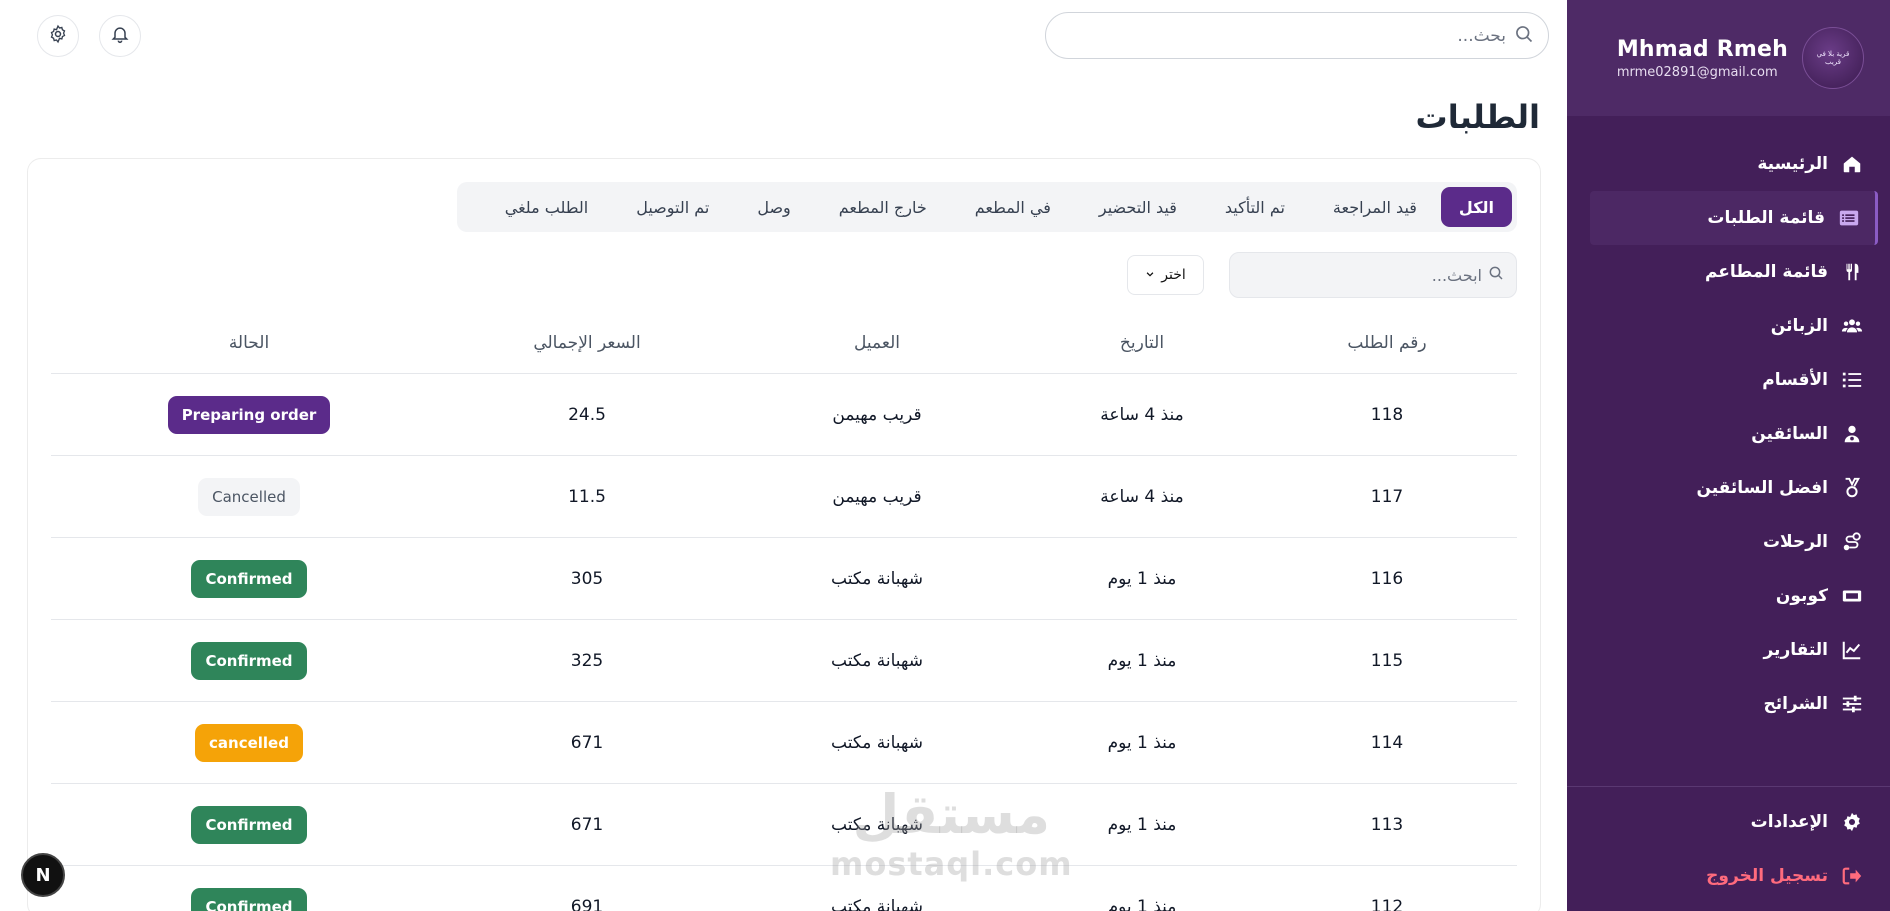  I want to click on orders-search, so click(1373, 275).